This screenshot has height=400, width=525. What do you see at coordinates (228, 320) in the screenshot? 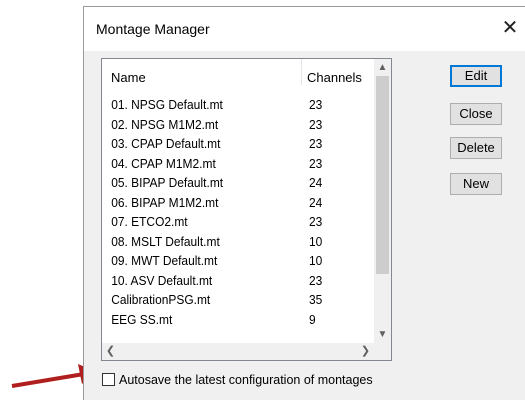
I see `list-item: EEG SS.mt 9` at bounding box center [228, 320].